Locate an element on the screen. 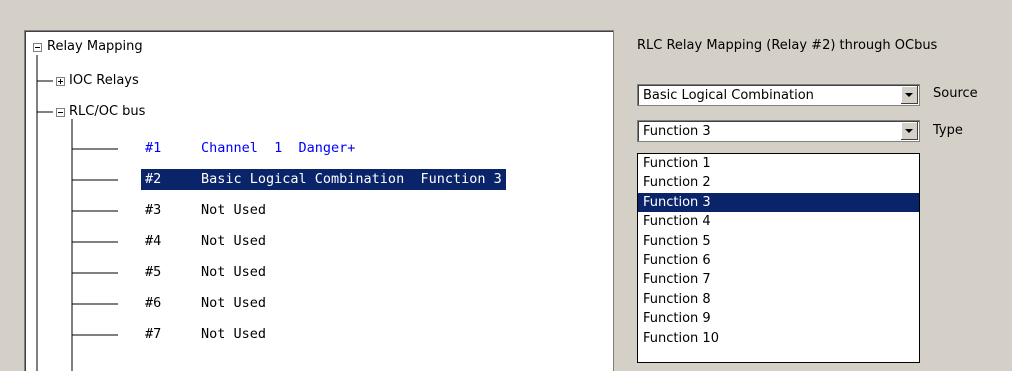 This screenshot has height=371, width=1012. type-option: Function 8 is located at coordinates (778, 299).